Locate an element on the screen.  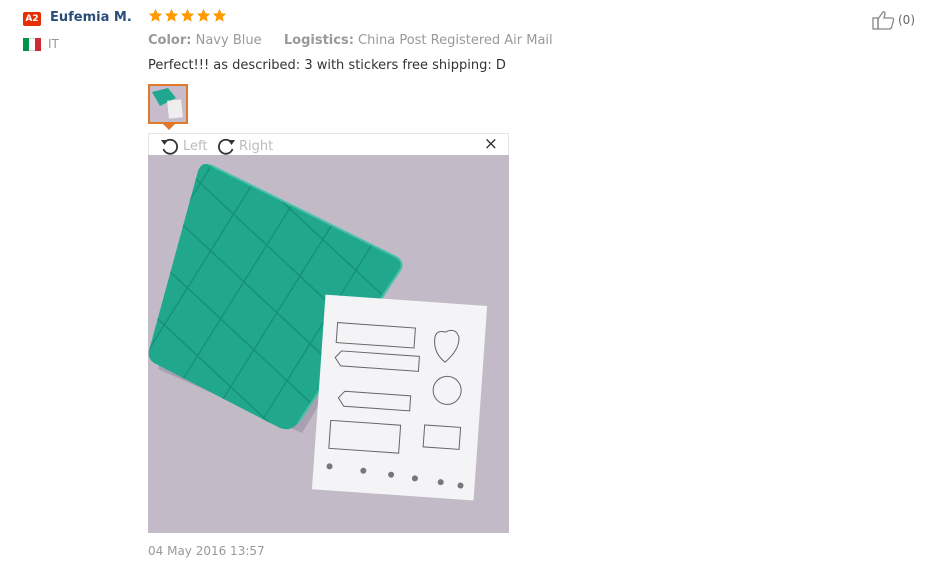
reviewer-name: Eufemia M. is located at coordinates (91, 17).